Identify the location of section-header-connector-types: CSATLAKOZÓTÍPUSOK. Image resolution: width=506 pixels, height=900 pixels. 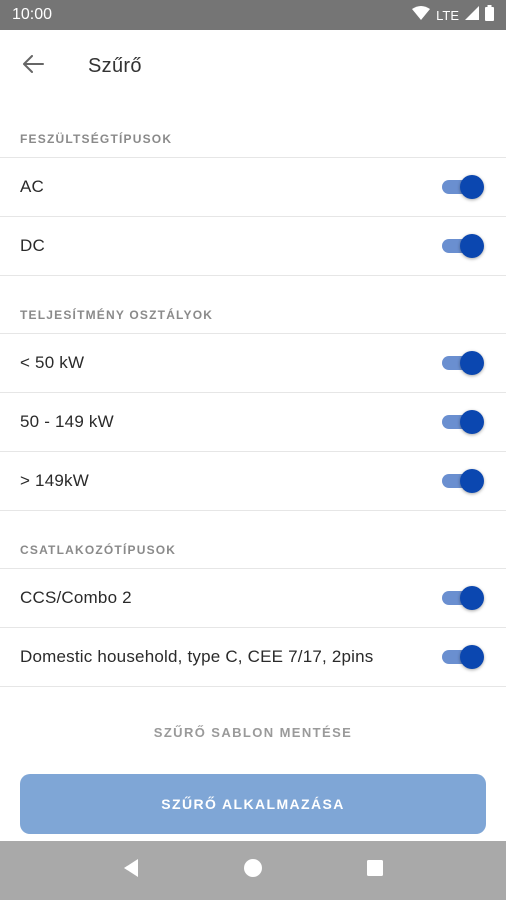
(253, 540).